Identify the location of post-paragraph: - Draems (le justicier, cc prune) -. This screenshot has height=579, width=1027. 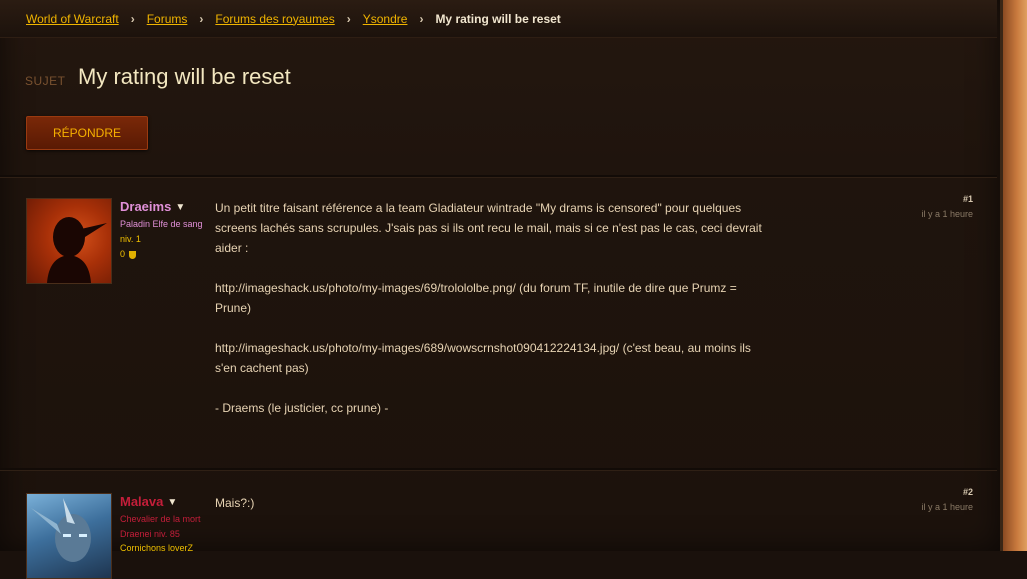
(302, 408).